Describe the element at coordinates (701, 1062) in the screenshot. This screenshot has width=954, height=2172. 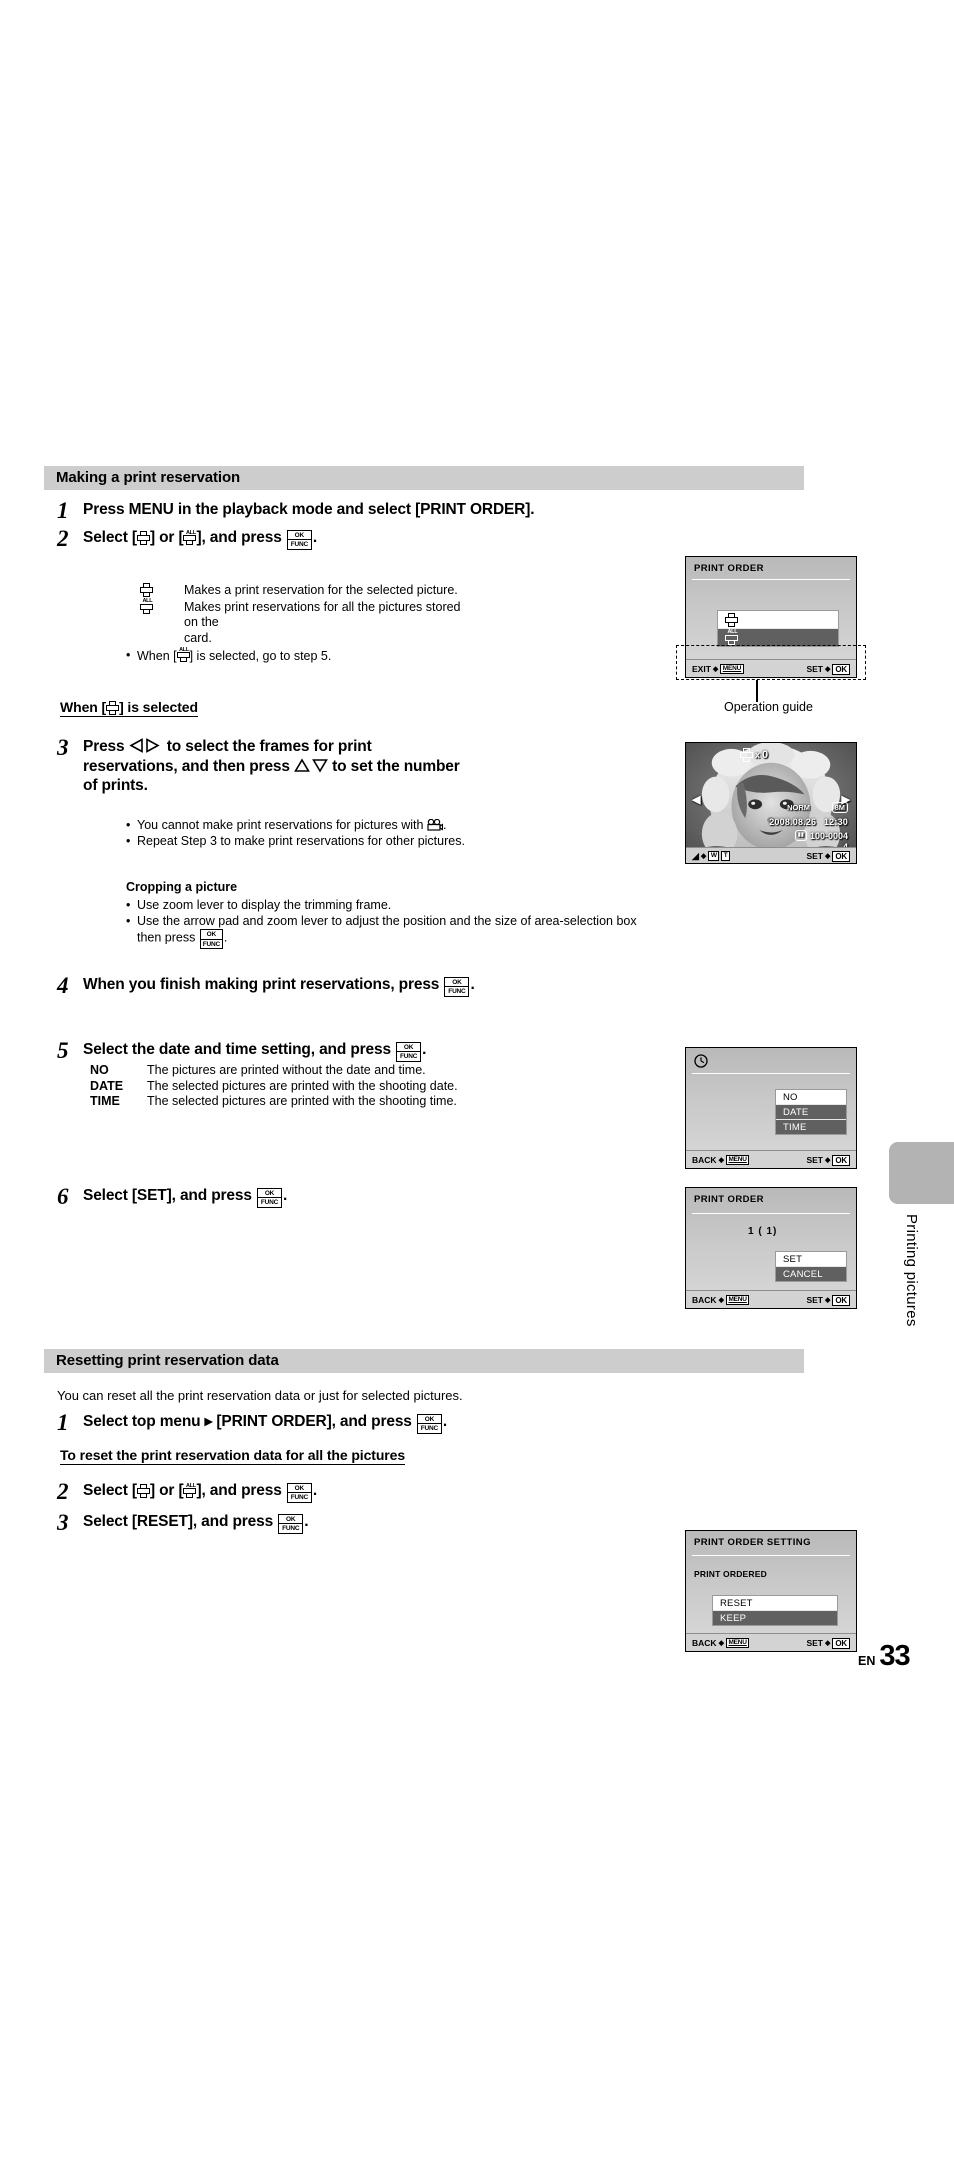
I see `clock-icon` at that location.